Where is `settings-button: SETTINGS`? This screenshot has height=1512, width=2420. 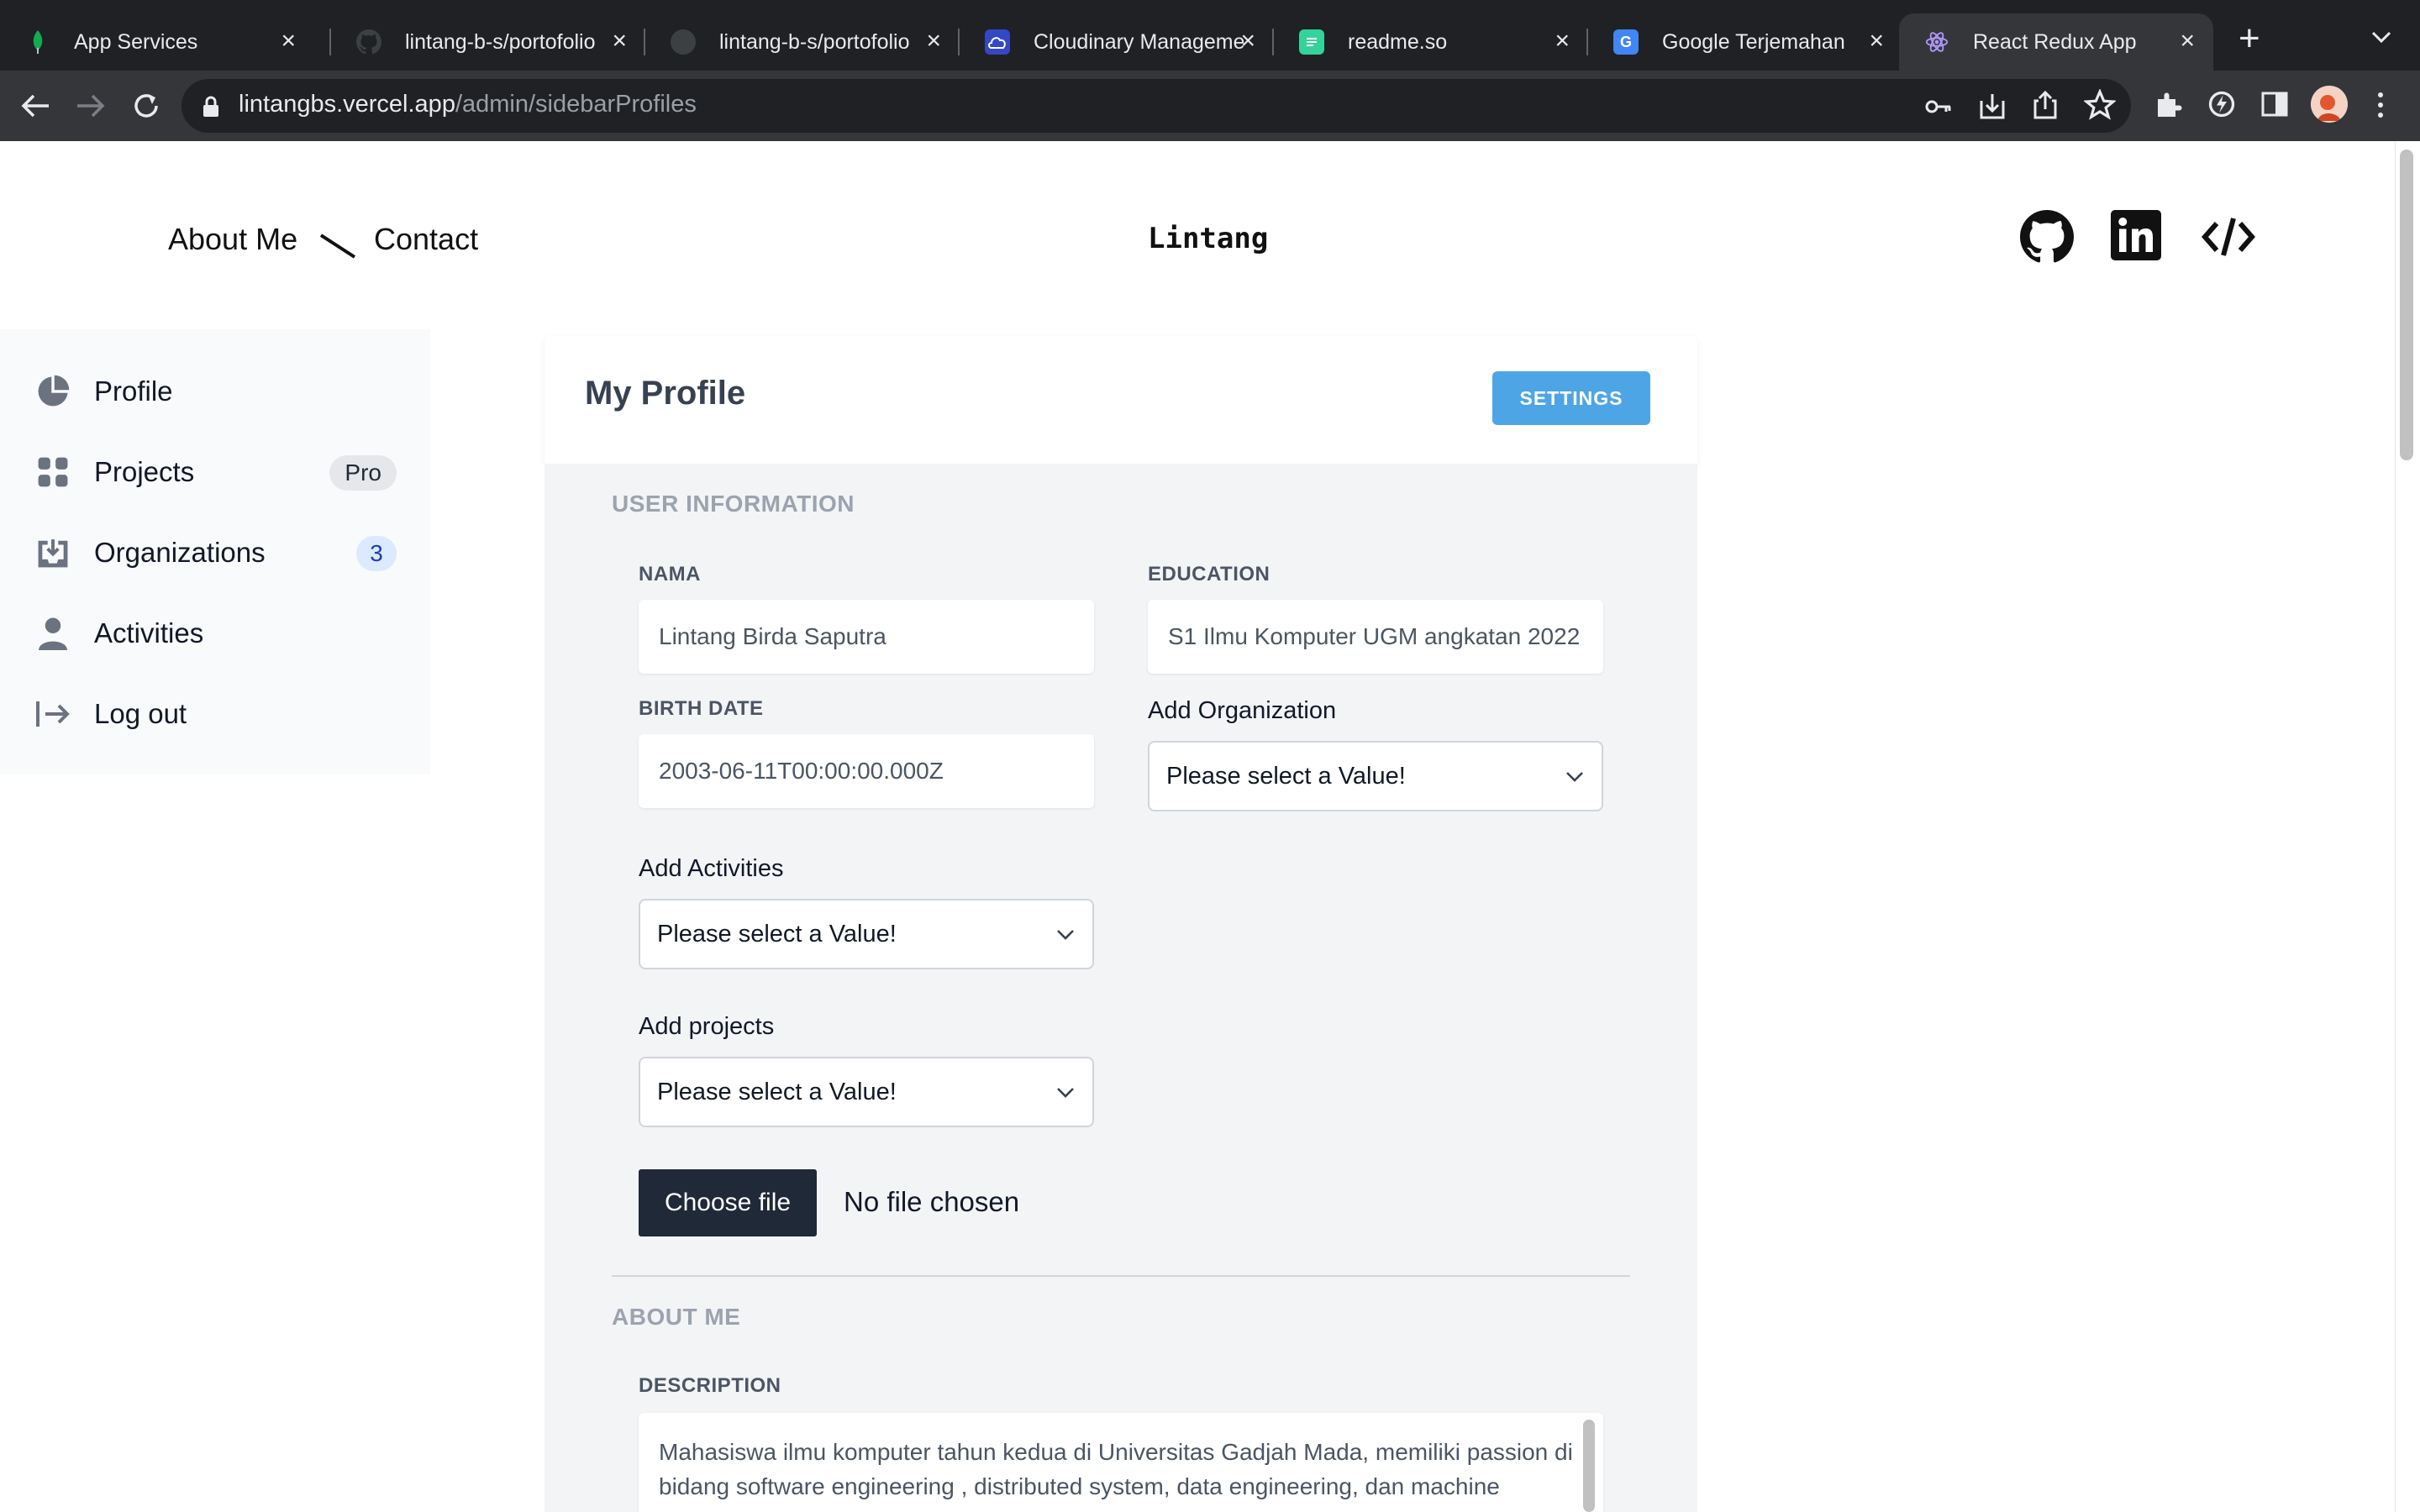
settings-button: SETTINGS is located at coordinates (1571, 398).